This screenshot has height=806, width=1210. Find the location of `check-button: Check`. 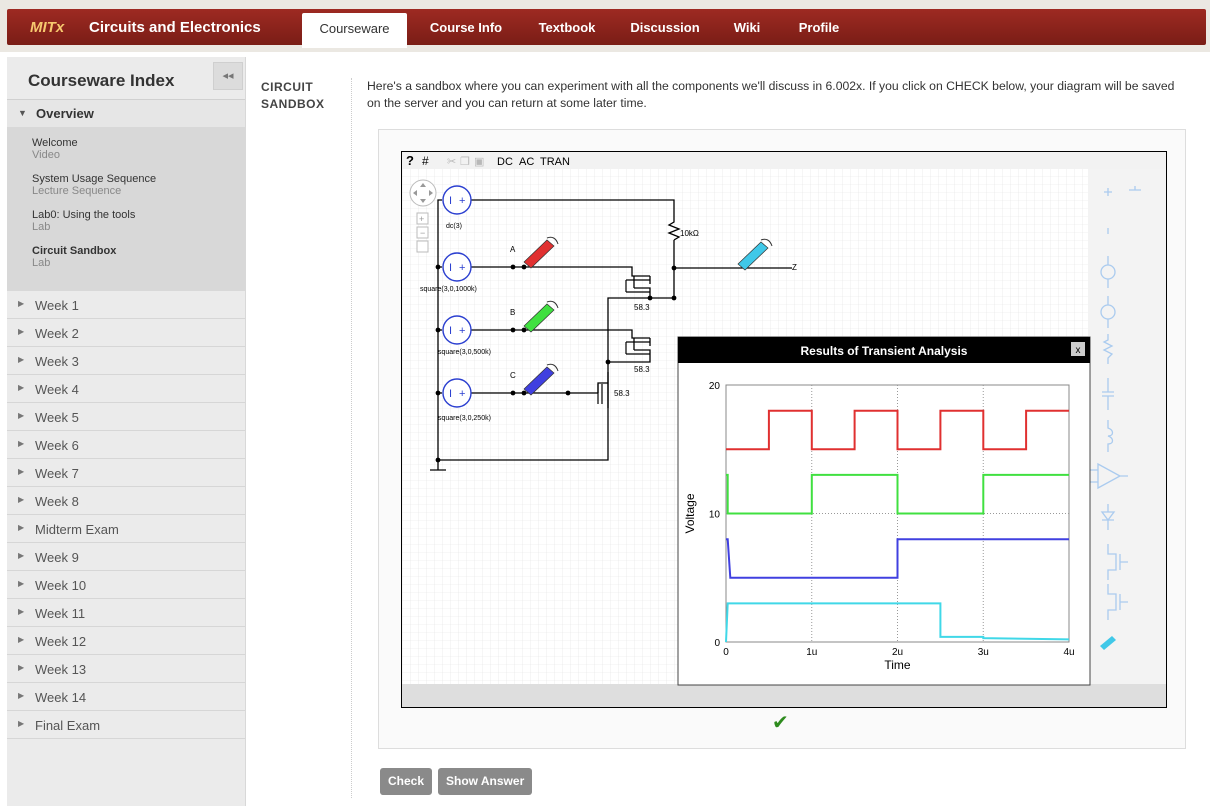

check-button: Check is located at coordinates (406, 781).